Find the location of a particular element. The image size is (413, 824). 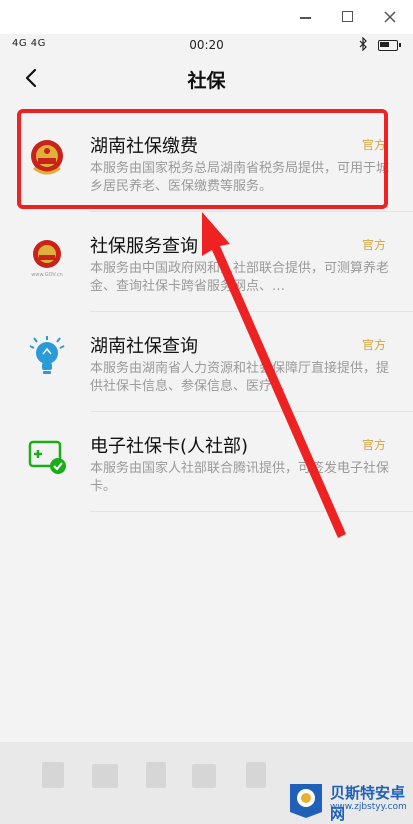

watermark-url: www.zjbstyy.com is located at coordinates (368, 807).